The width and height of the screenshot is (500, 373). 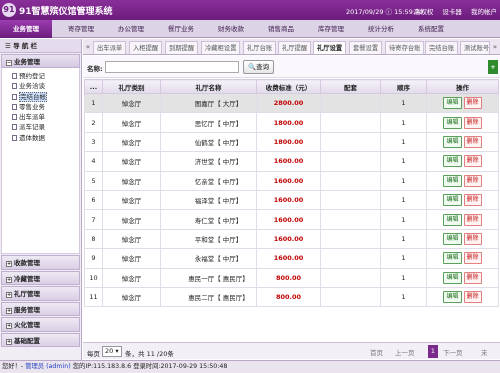 I want to click on sidebar-item-remains-data: 遗体数据, so click(x=45, y=138).